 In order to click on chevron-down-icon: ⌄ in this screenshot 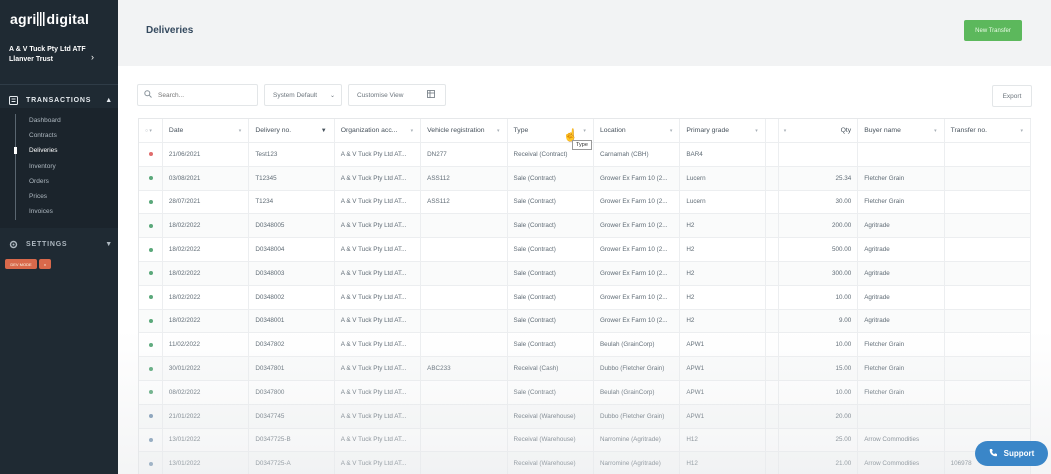, I will do `click(332, 95)`.